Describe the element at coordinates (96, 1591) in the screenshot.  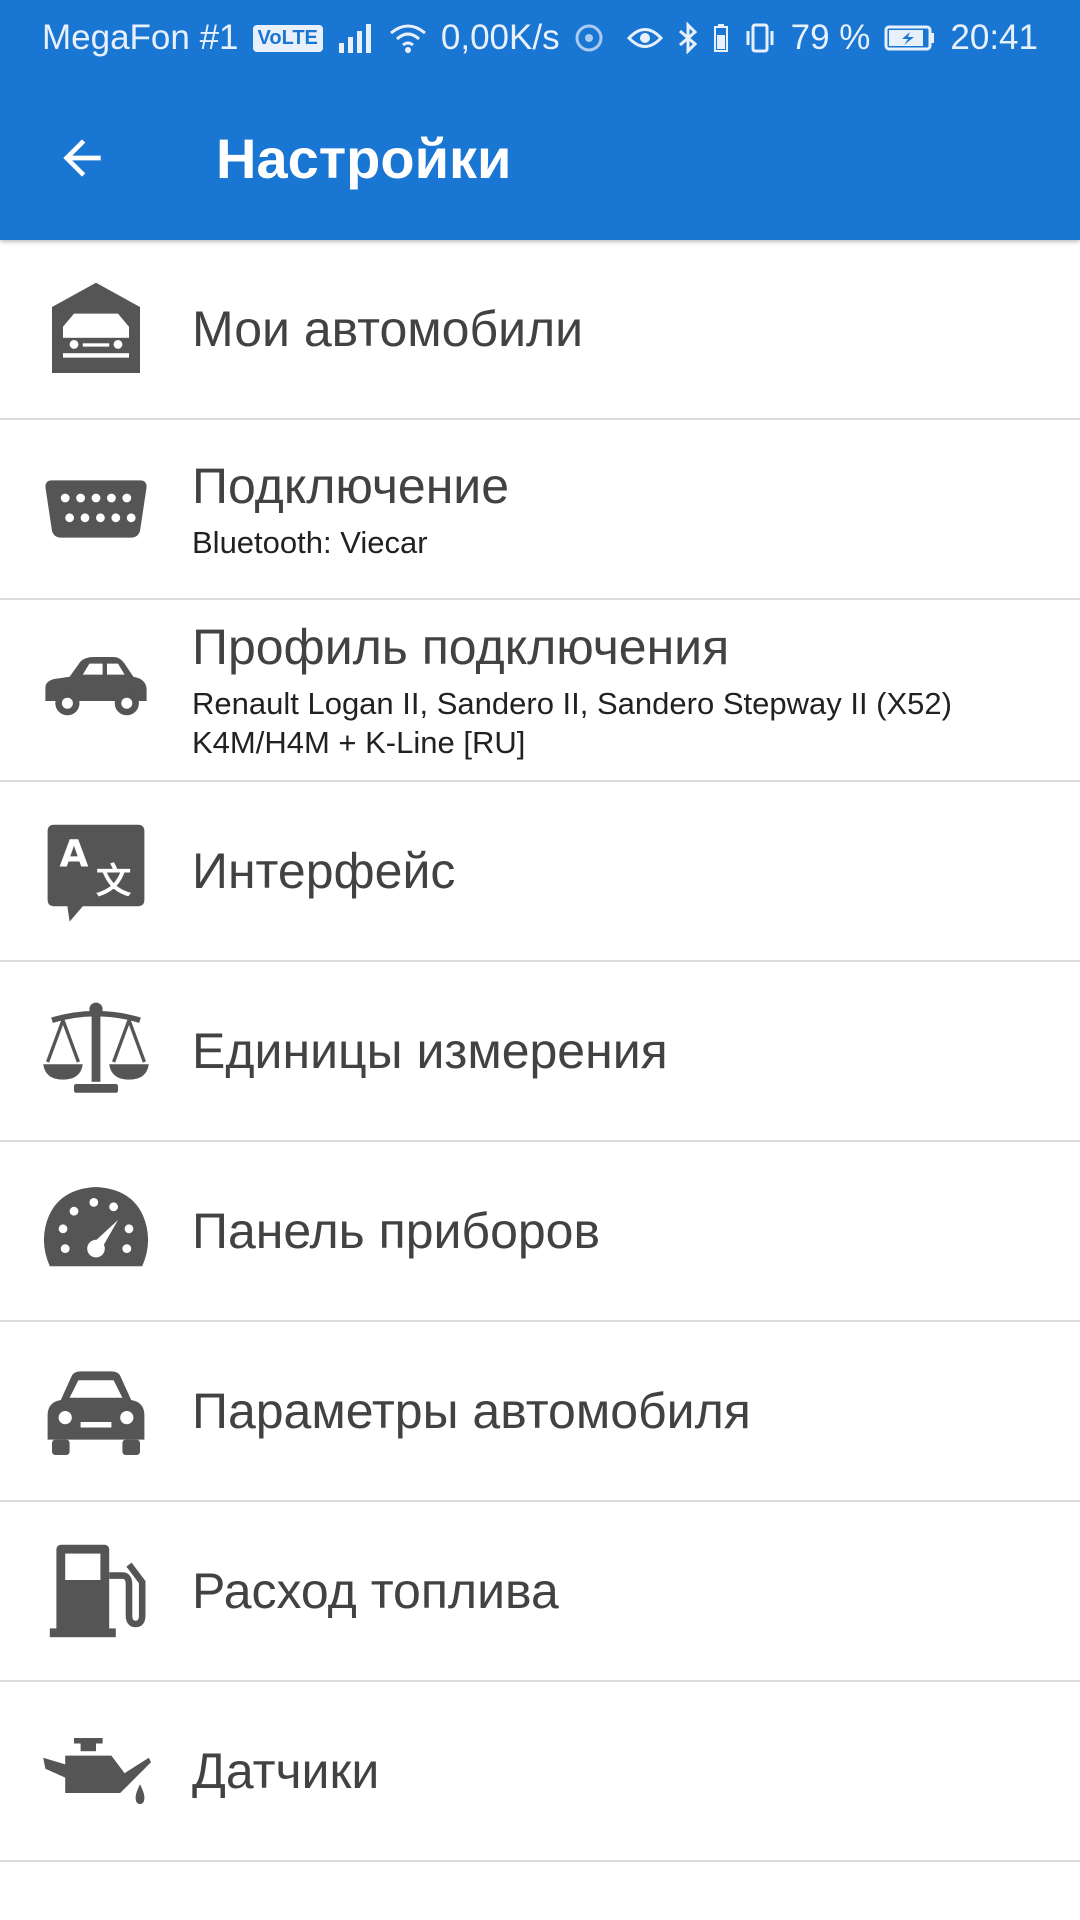
I see `fuel-pump-icon` at that location.